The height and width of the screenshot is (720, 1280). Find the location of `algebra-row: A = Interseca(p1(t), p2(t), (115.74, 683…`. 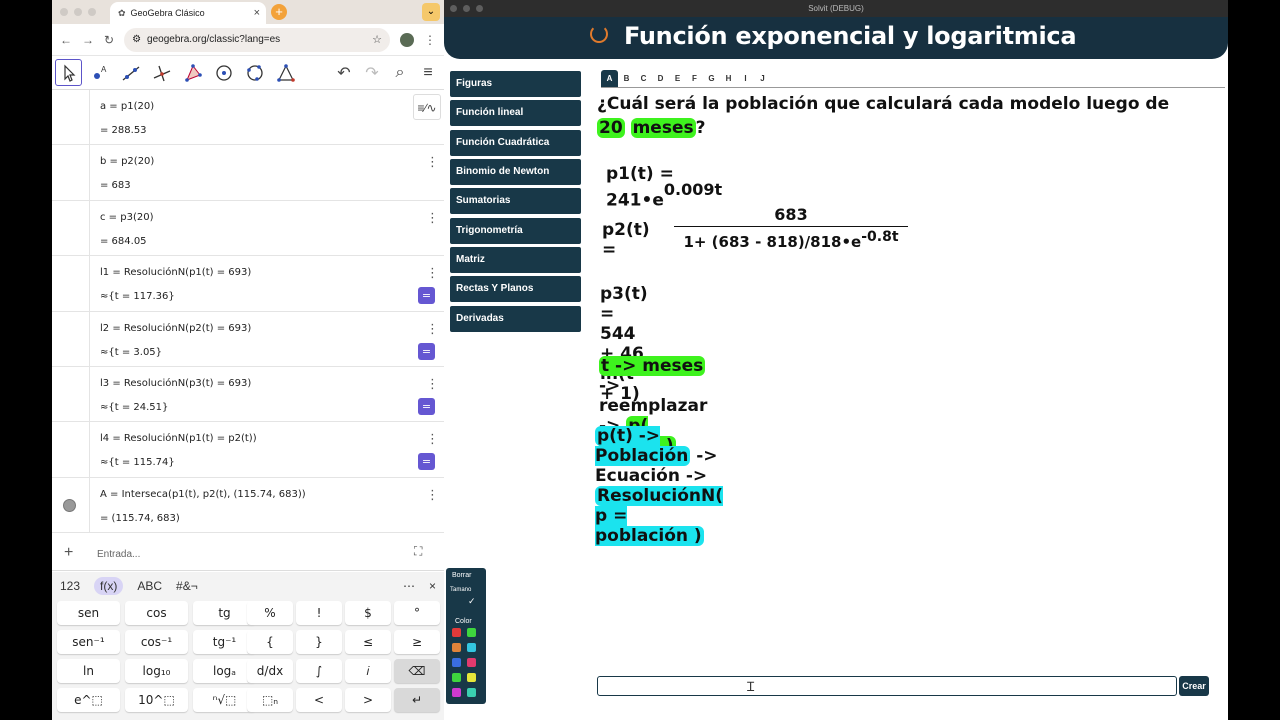

algebra-row: A = Interseca(p1(t), p2(t), (115.74, 683… is located at coordinates (248, 505).